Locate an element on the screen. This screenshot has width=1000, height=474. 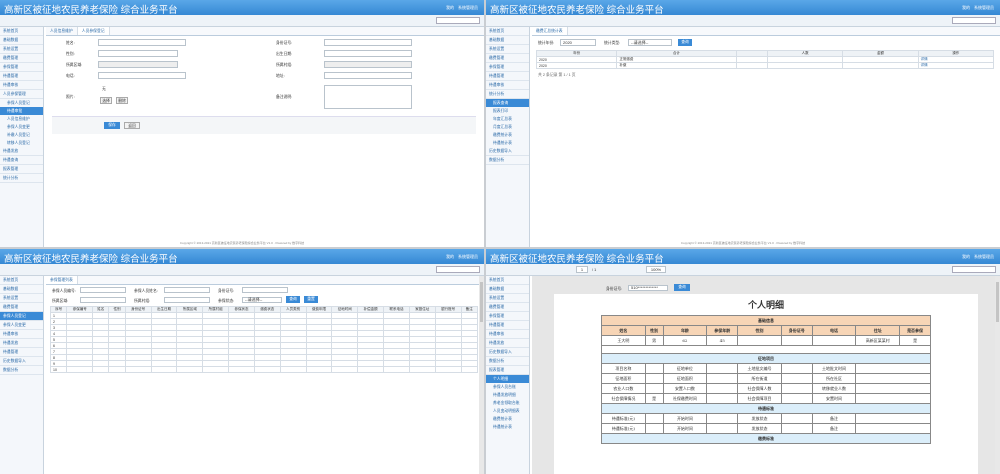
sidebar-subitem: 参保人员变更 is located at coordinates (21, 127).